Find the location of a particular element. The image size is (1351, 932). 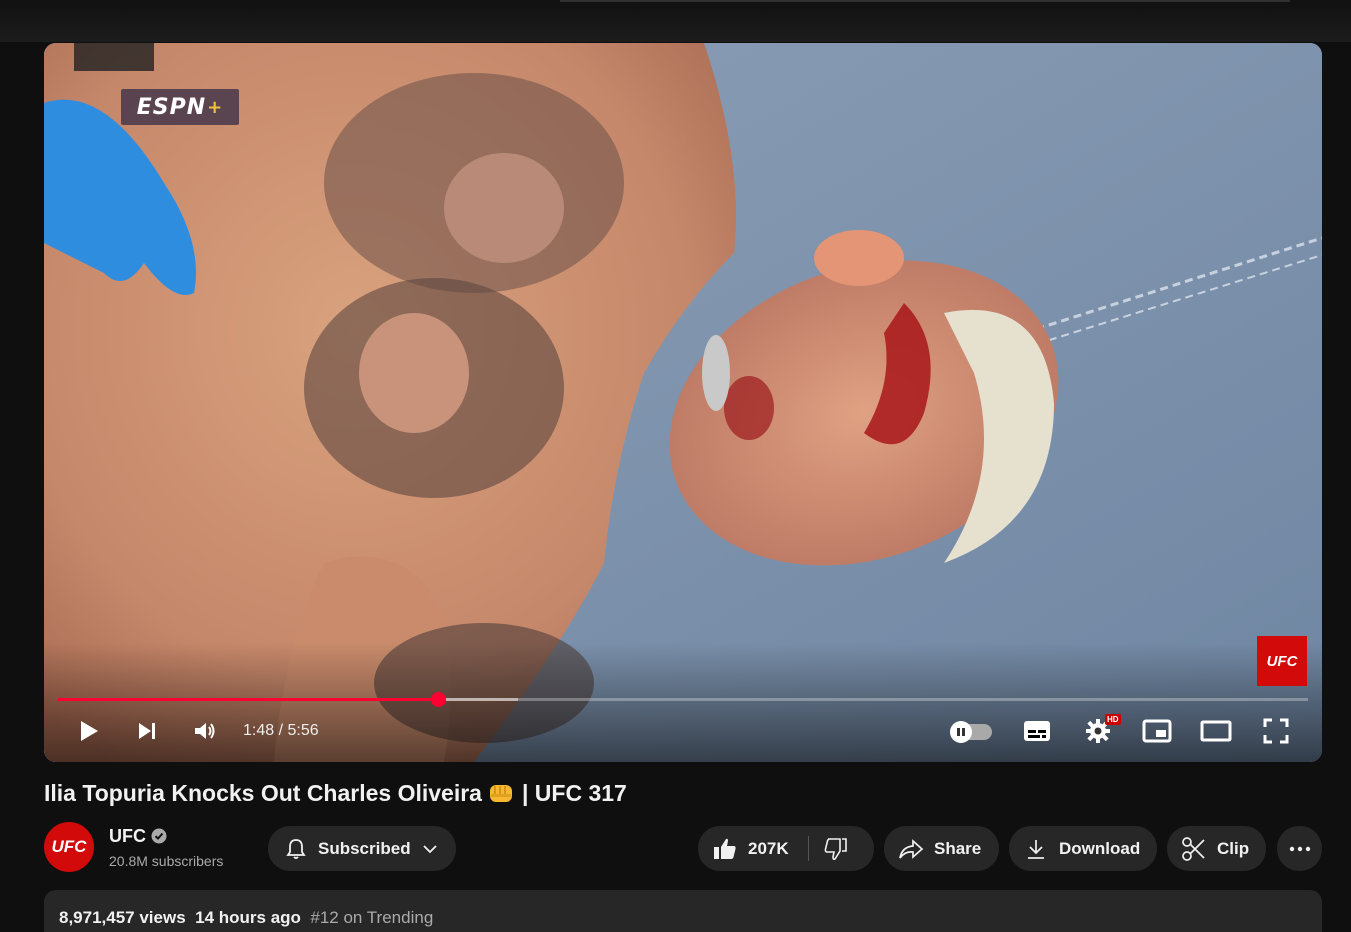

play-icon is located at coordinates (89, 731).